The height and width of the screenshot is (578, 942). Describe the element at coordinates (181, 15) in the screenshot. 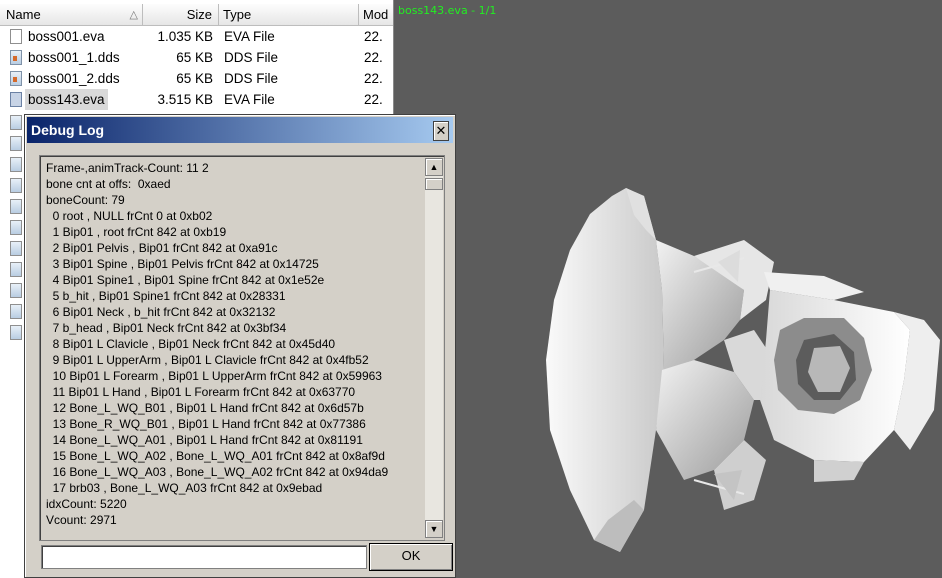

I see `column-header-size: Size` at that location.